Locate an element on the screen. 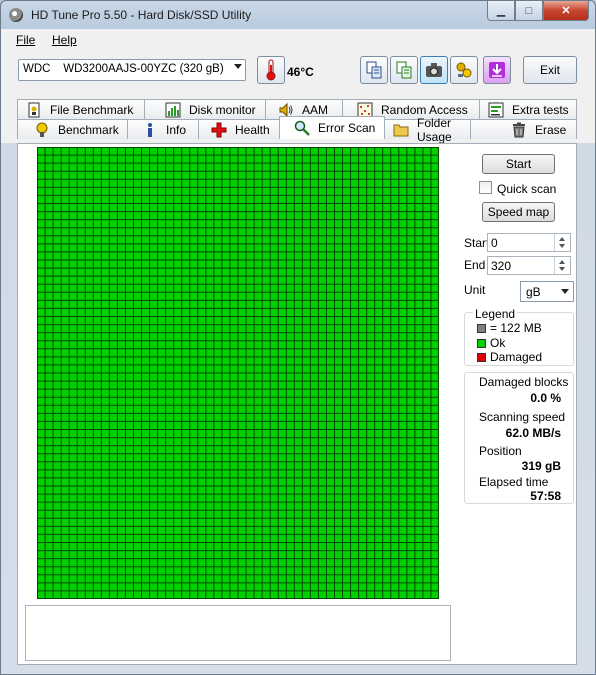 The height and width of the screenshot is (675, 596). legend-item-ok-label: Ok is located at coordinates (498, 343).